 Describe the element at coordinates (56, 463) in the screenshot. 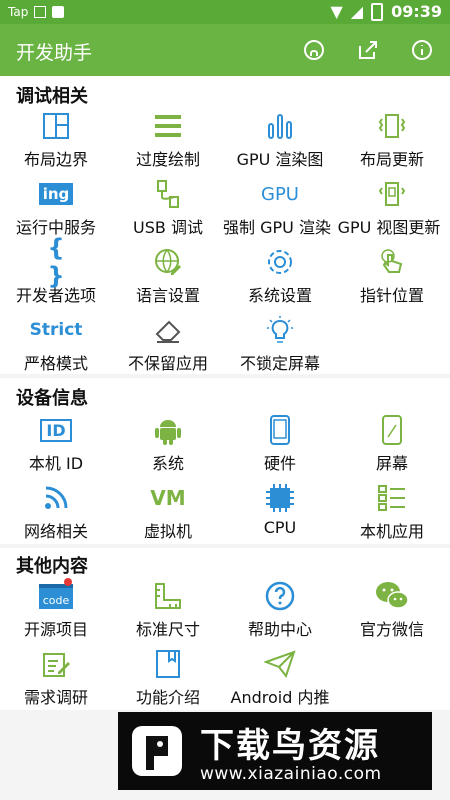

I see `item-label: 本机 ID` at that location.